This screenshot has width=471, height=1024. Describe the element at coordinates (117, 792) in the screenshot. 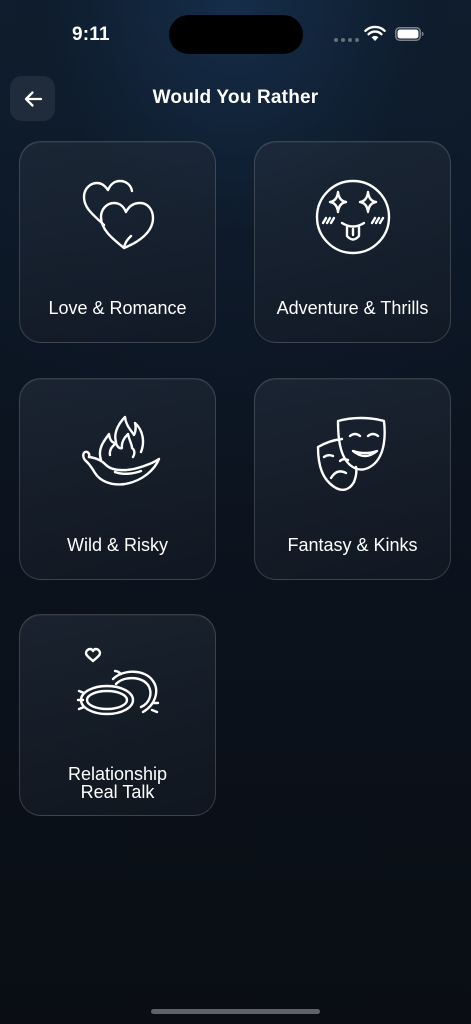

I see `category-label-line: Real Talk` at that location.